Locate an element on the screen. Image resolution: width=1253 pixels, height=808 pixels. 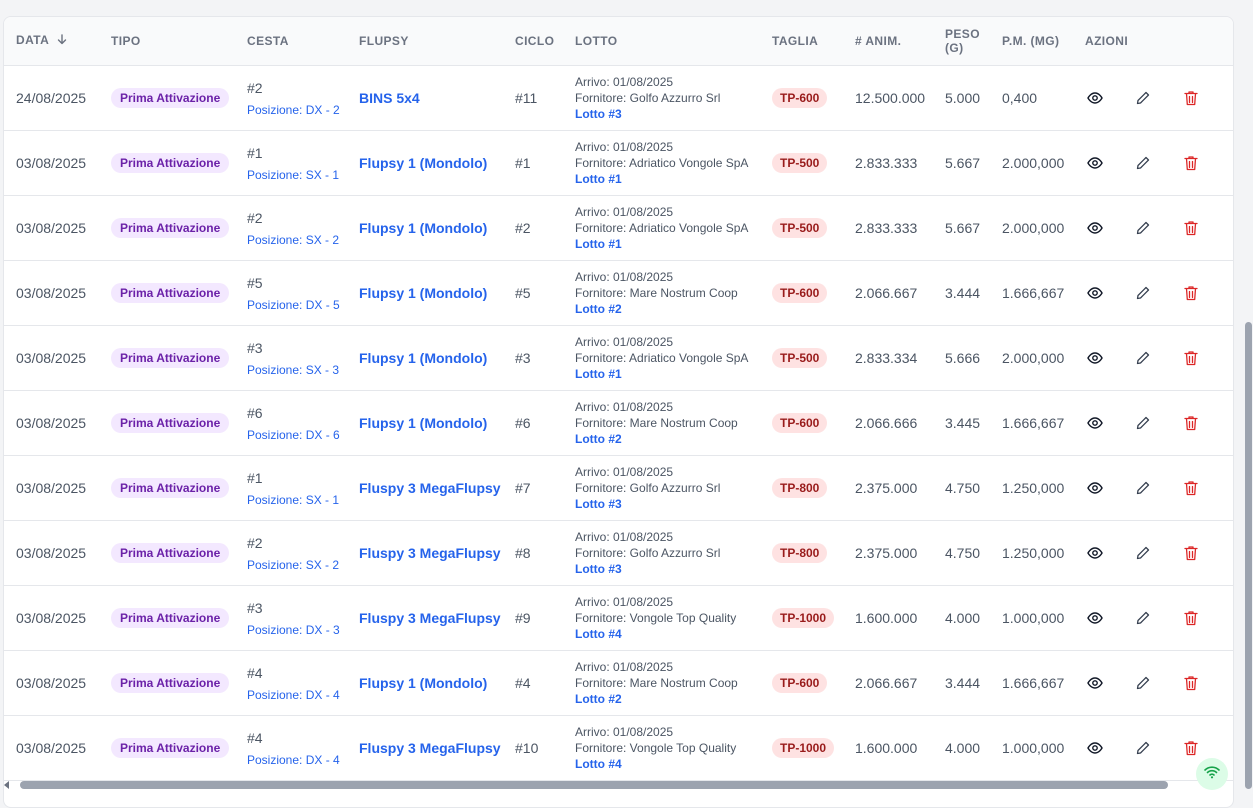
cell-peso: 5.000 is located at coordinates (963, 97).